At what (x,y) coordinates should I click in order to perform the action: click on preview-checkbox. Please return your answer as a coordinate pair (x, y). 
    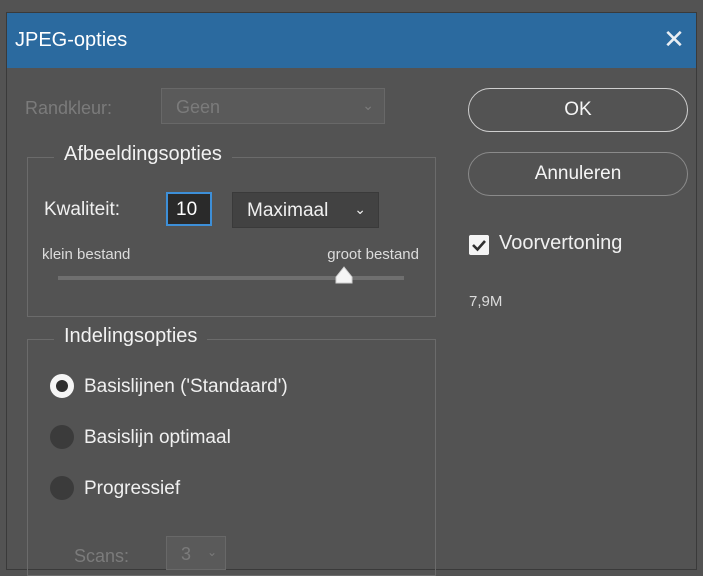
    Looking at the image, I should click on (479, 245).